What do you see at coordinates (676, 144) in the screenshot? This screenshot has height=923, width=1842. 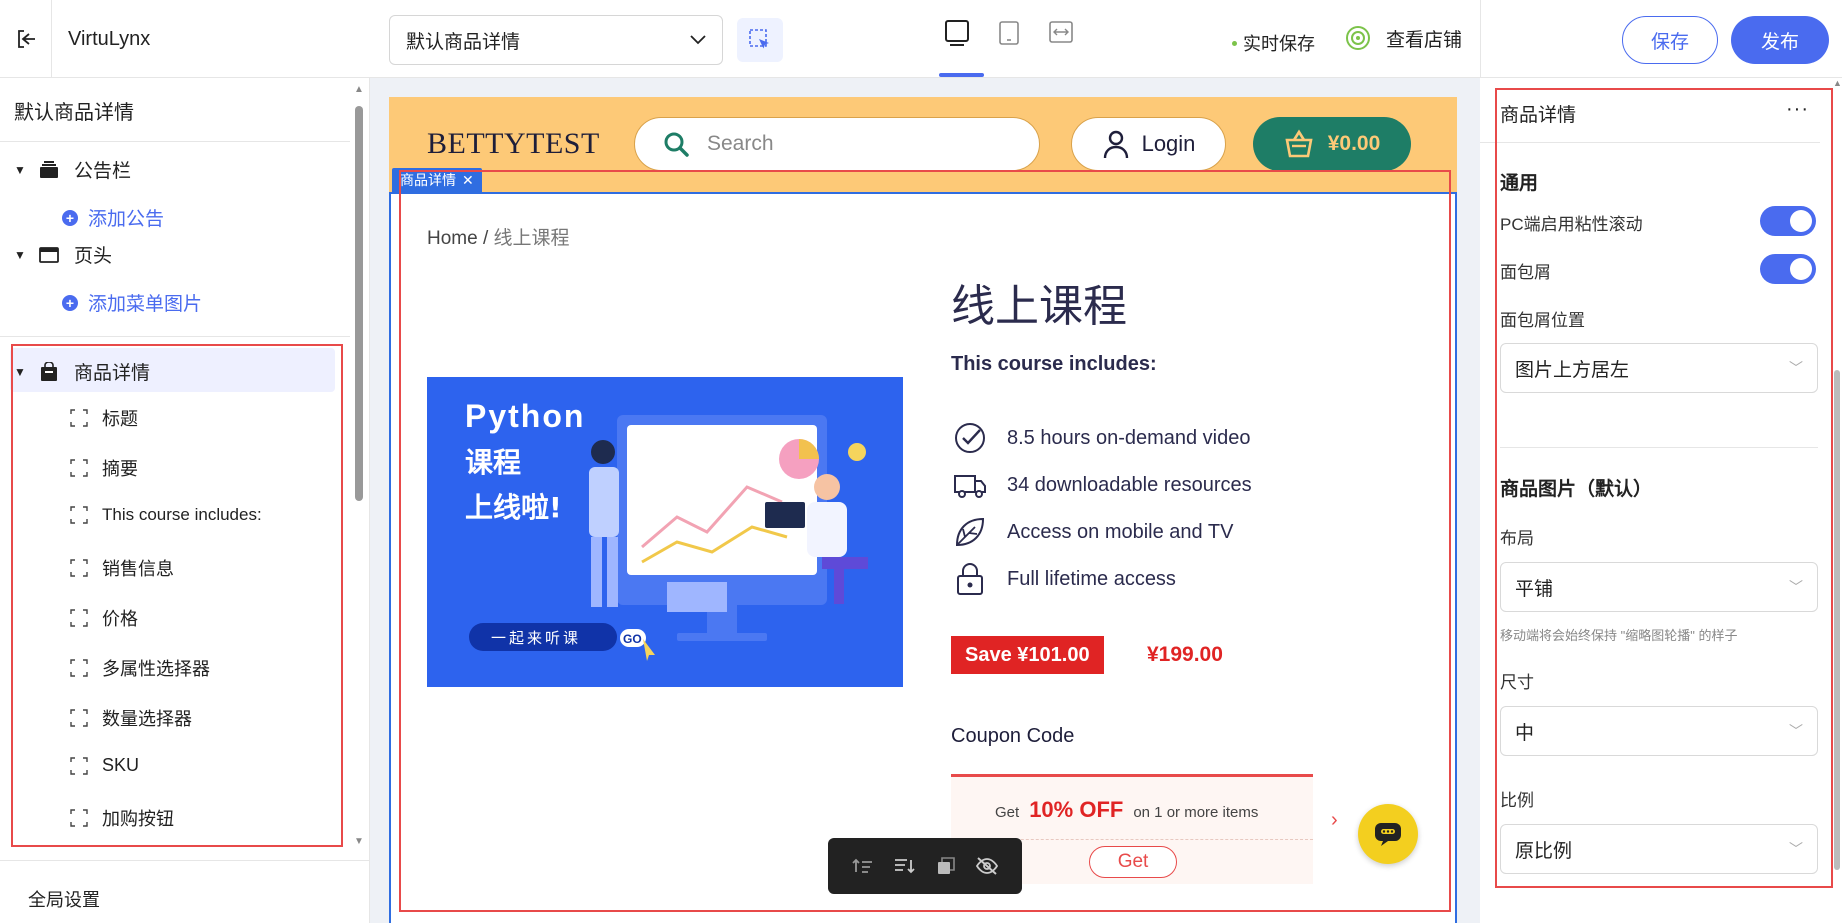 I see `search-icon` at bounding box center [676, 144].